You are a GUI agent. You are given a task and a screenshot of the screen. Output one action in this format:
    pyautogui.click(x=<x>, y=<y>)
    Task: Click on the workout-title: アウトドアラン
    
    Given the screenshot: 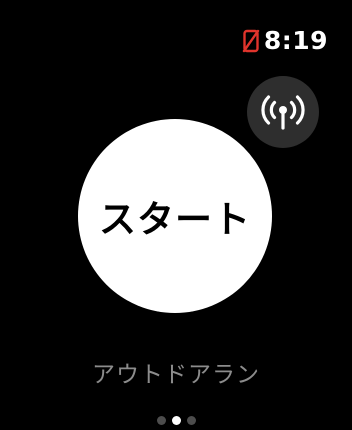 What is the action you would take?
    pyautogui.click(x=176, y=375)
    